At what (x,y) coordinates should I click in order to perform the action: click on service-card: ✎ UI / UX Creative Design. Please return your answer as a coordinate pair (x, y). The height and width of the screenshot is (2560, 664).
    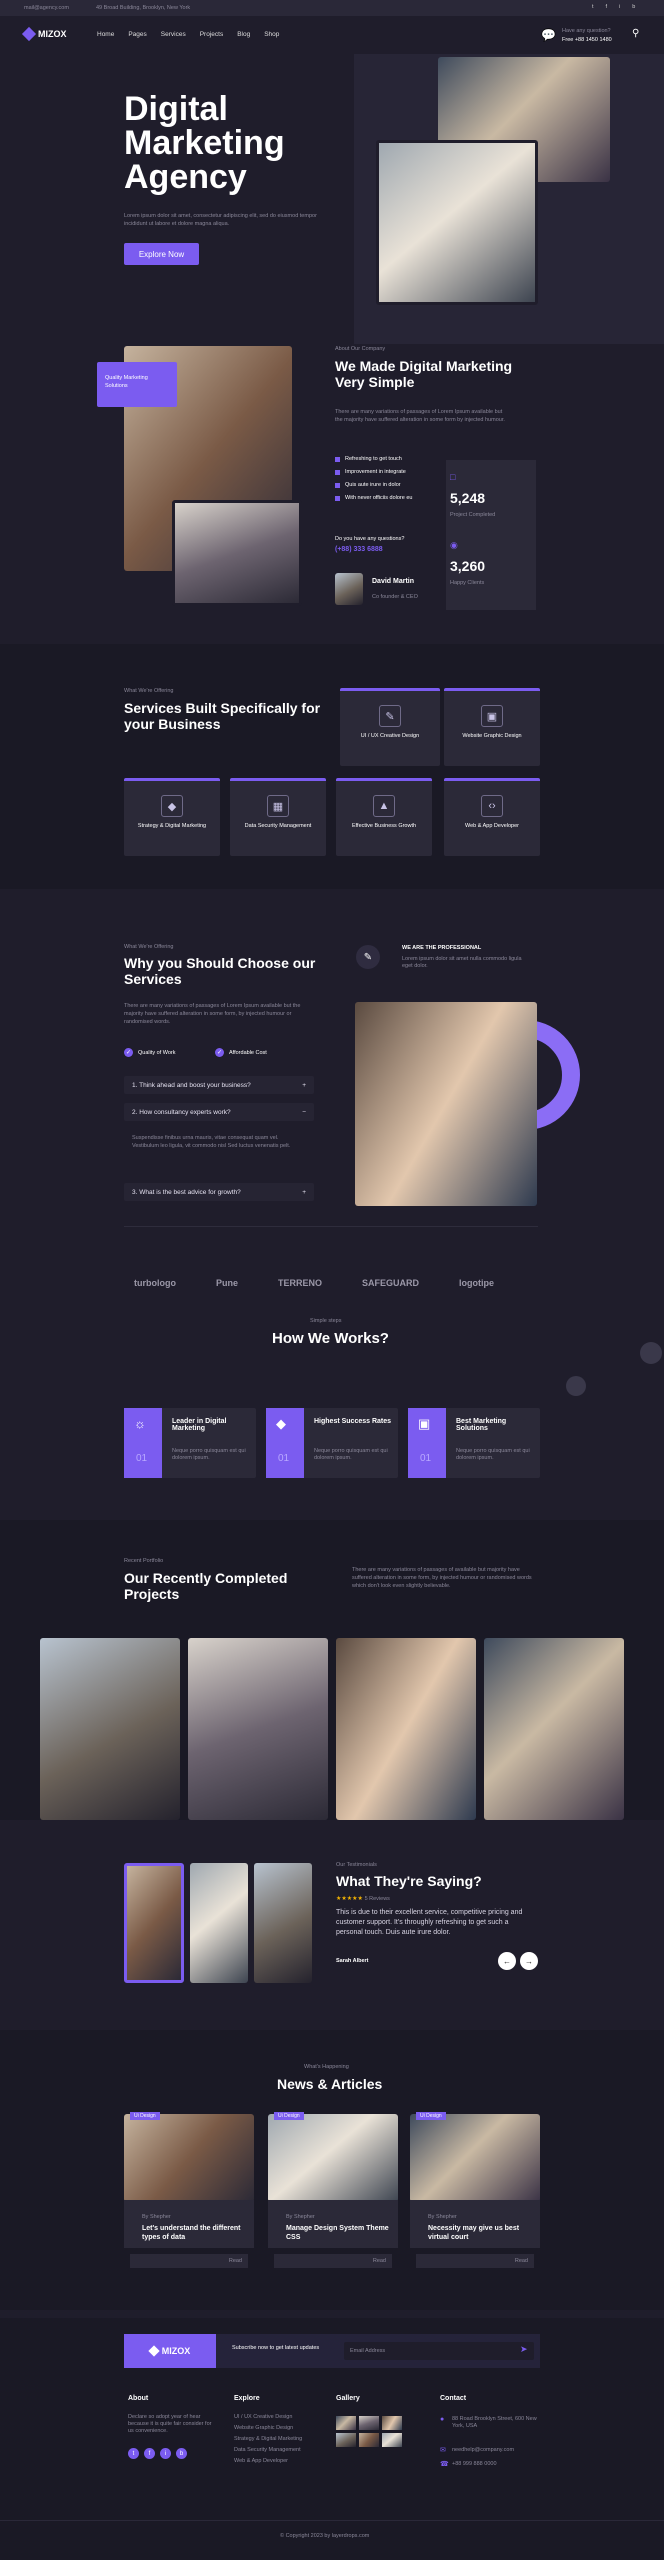
    Looking at the image, I should click on (390, 727).